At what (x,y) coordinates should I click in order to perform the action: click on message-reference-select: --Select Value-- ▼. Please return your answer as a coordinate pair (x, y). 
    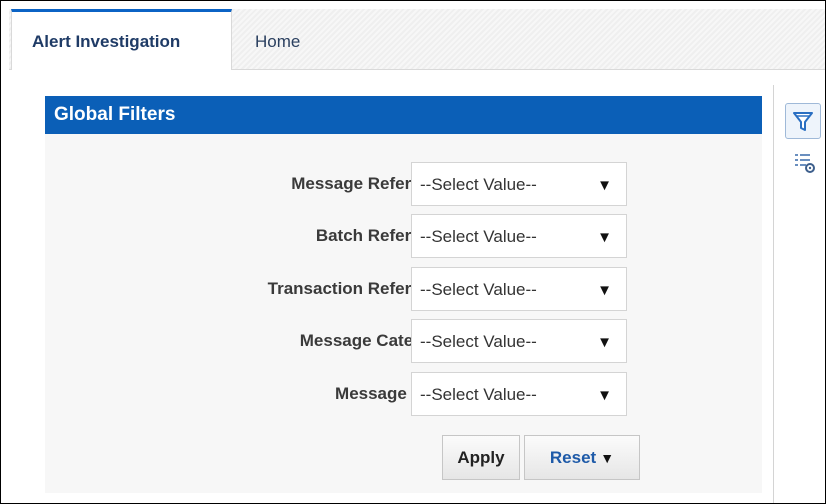
    Looking at the image, I should click on (519, 184).